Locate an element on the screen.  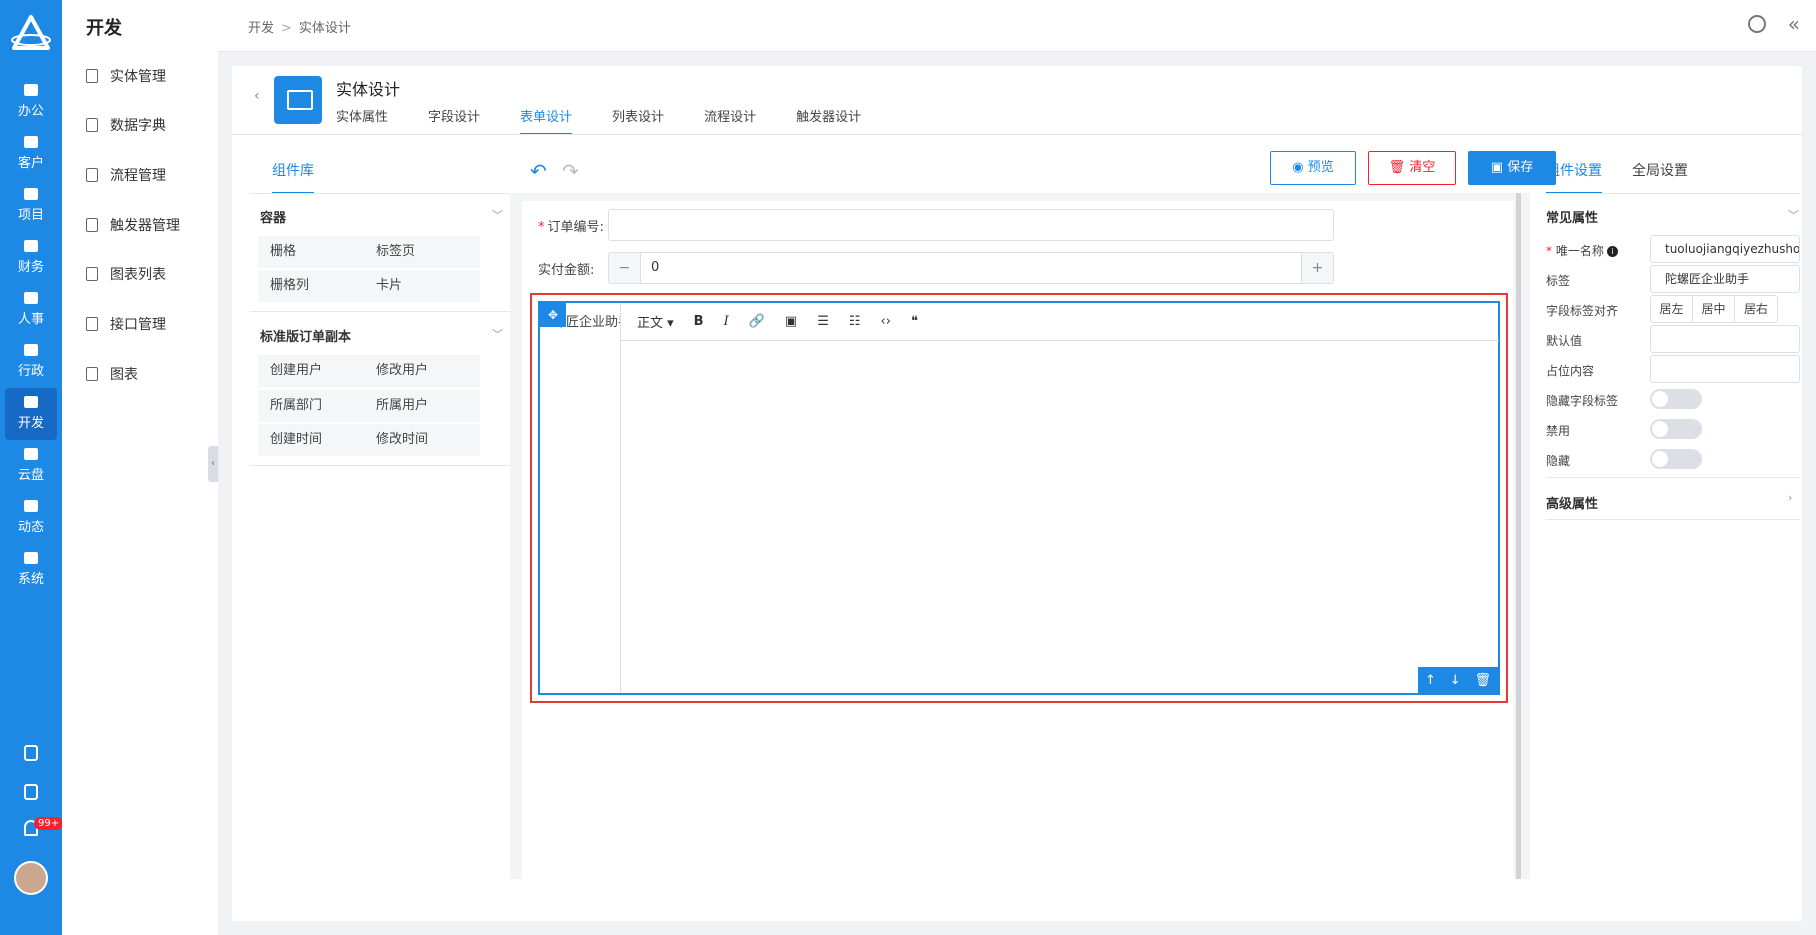
paragraph-select: 正文 ▾ is located at coordinates (655, 321).